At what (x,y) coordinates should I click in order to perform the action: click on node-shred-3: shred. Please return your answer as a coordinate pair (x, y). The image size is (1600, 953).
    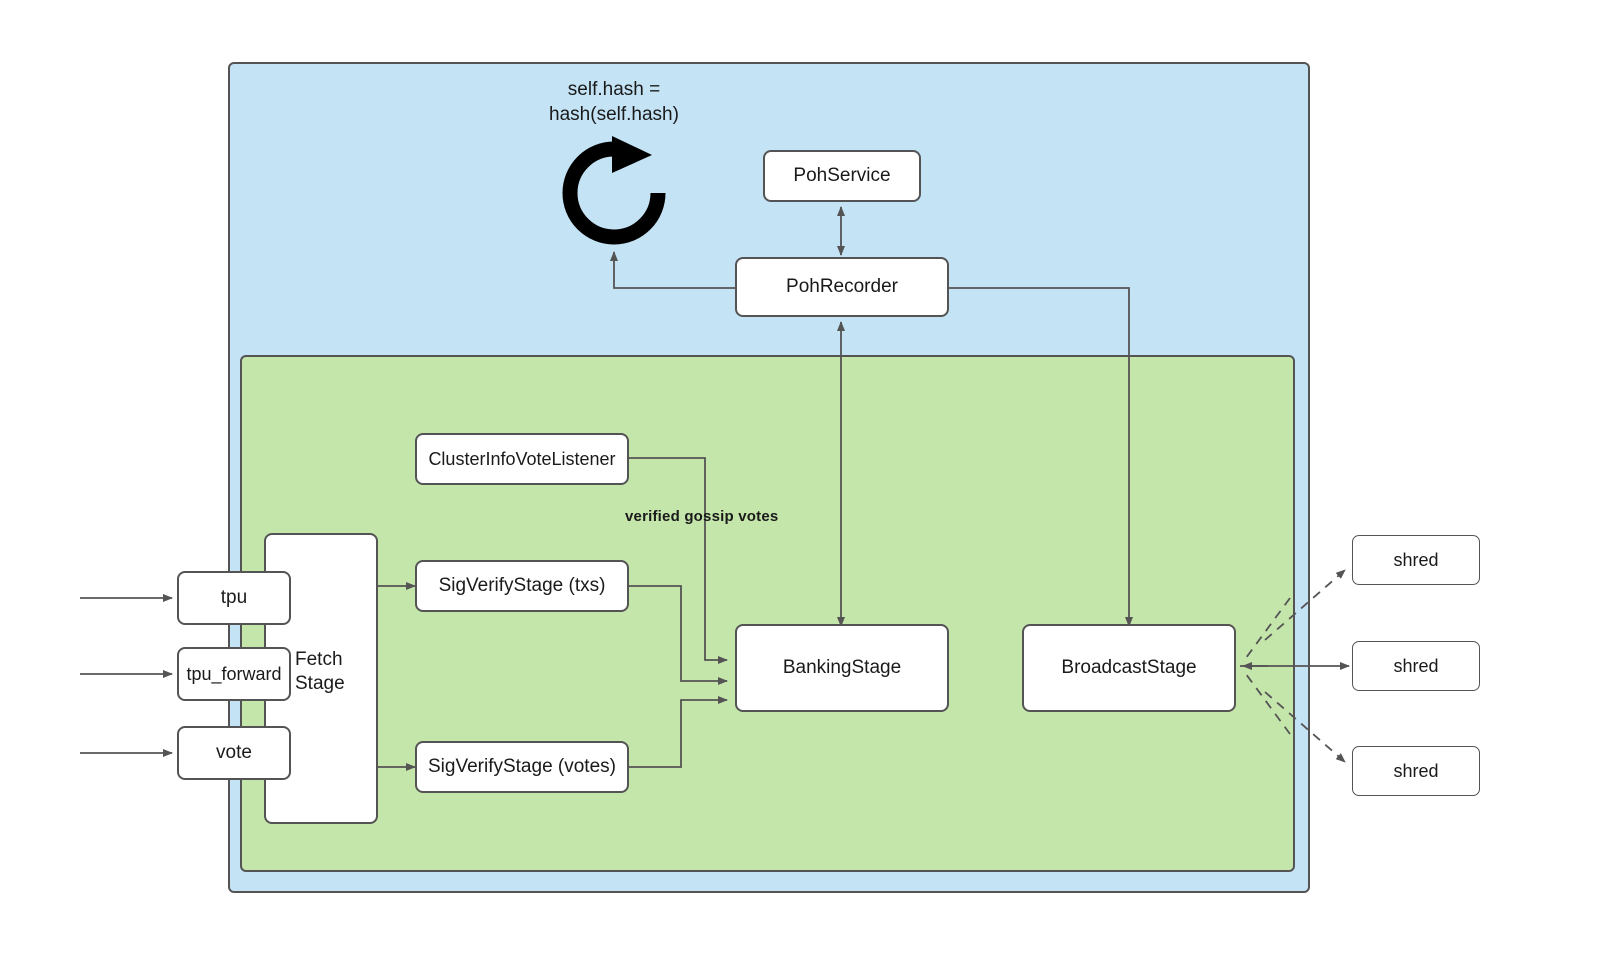
    Looking at the image, I should click on (1416, 771).